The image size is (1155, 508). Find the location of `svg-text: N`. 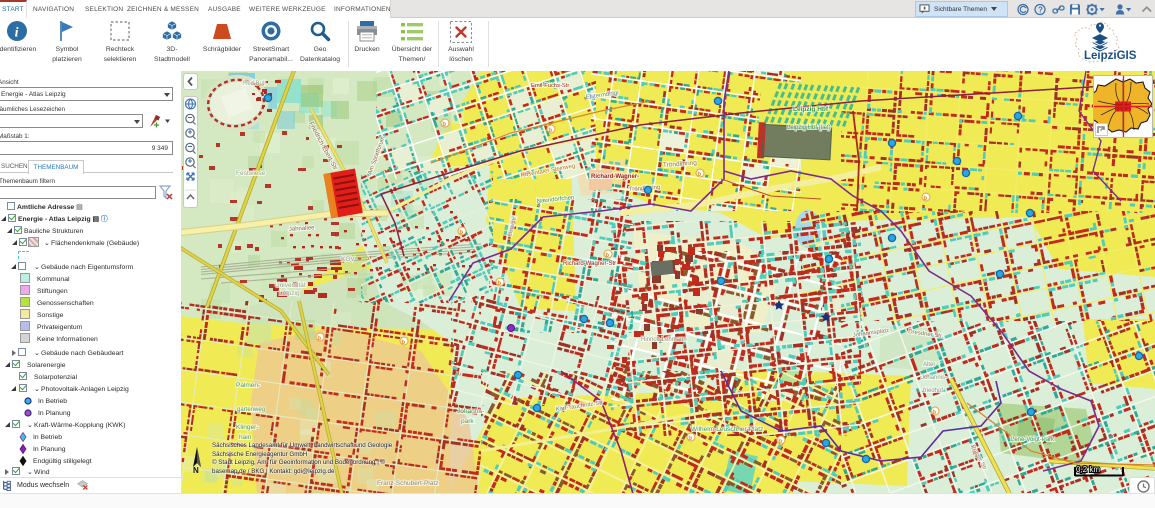

svg-text: N is located at coordinates (196, 470).